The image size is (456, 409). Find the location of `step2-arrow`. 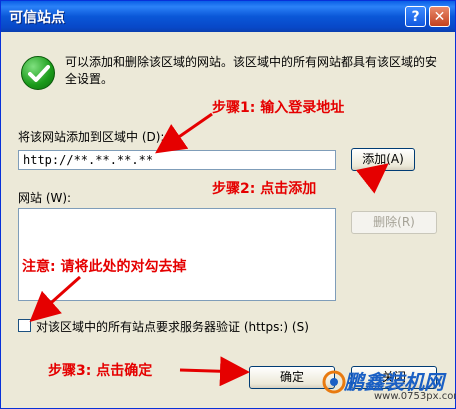

step2-arrow is located at coordinates (372, 178).